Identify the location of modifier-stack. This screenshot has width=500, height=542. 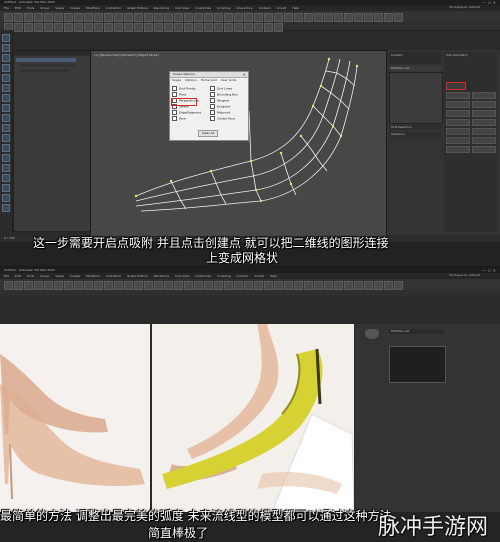
(417, 364).